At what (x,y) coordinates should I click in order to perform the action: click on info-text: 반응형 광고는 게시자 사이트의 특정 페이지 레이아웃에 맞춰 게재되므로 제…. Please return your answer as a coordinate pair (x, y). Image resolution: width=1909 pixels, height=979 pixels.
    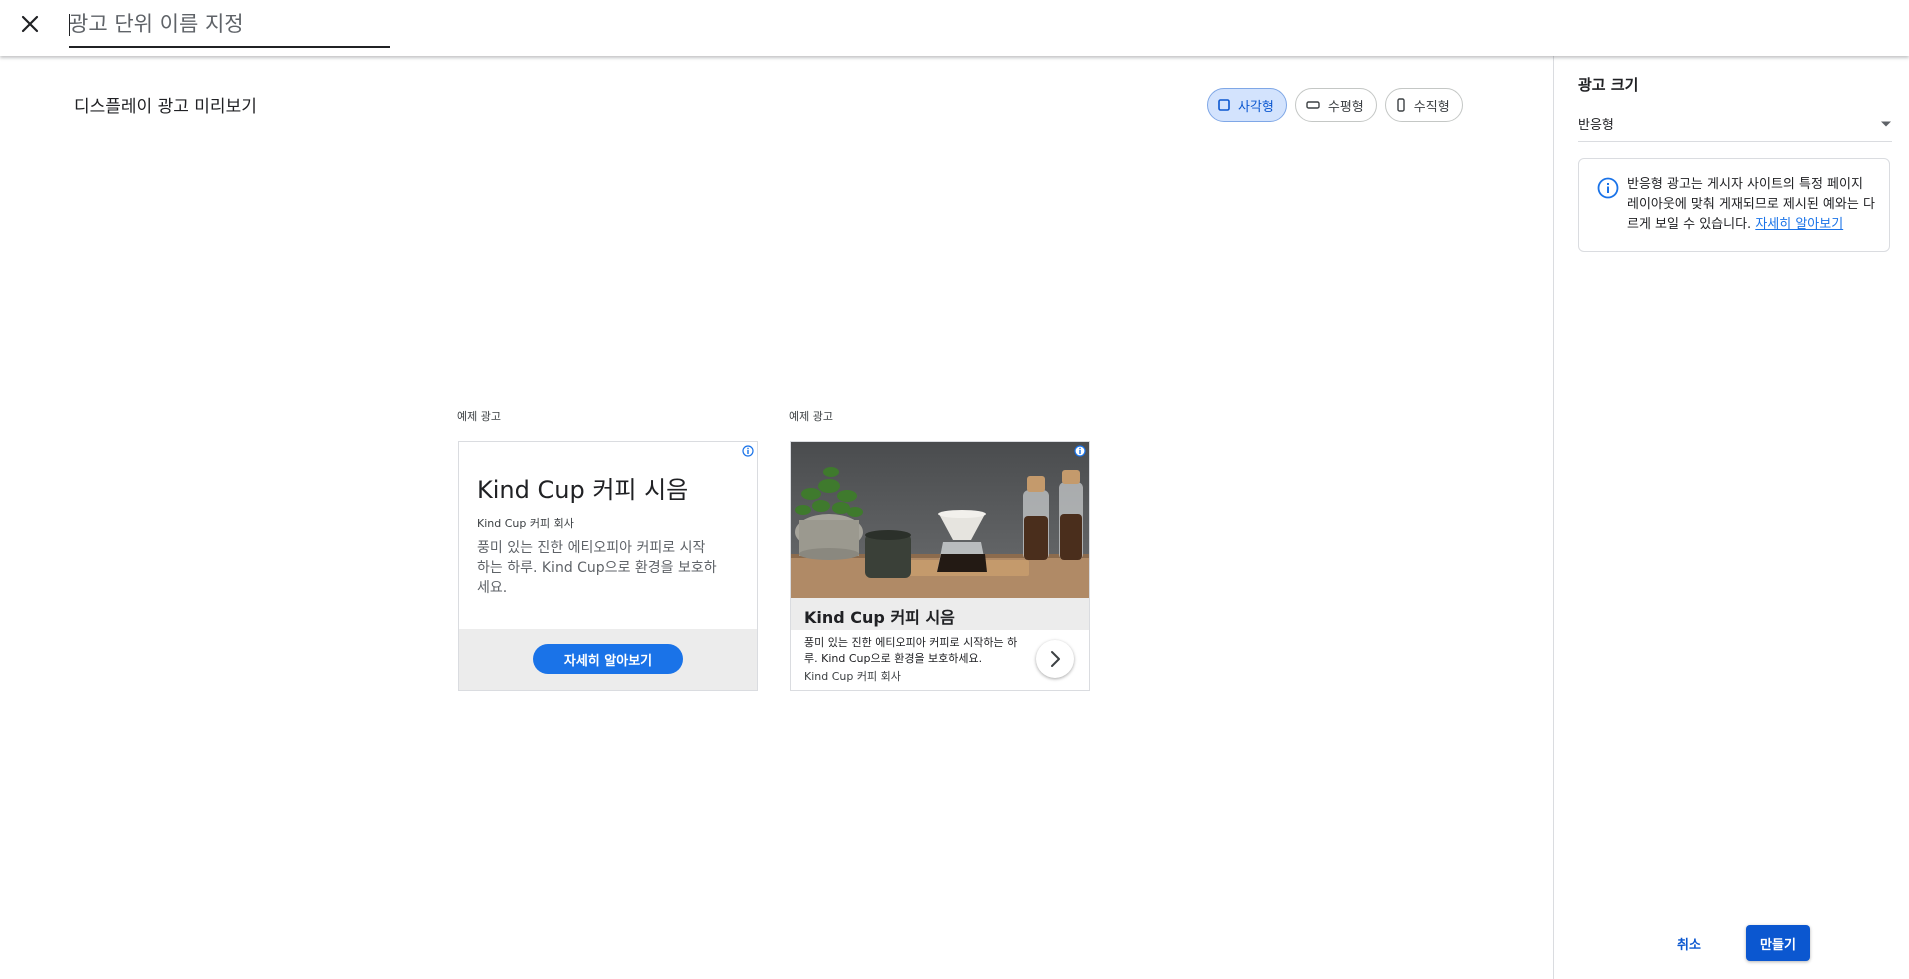
    Looking at the image, I should click on (1752, 205).